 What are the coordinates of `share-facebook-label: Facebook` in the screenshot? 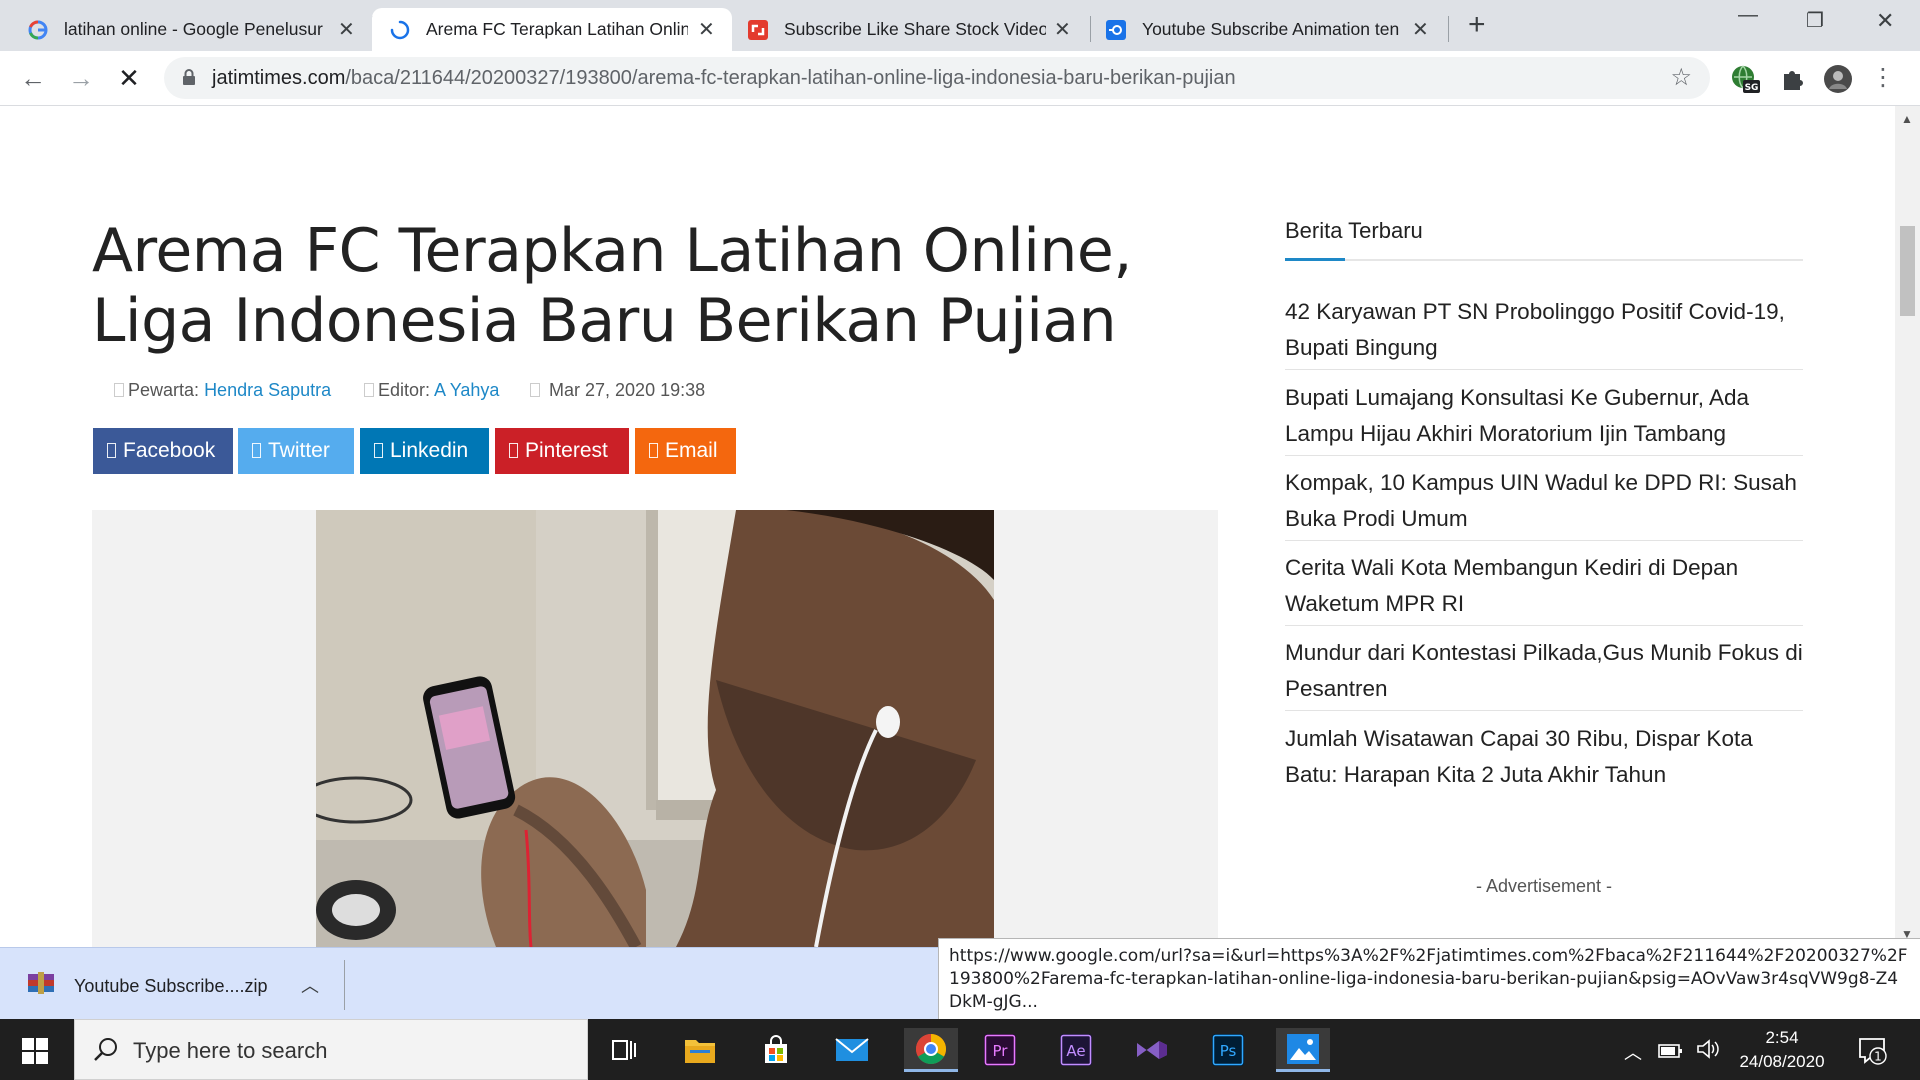 It's located at (169, 450).